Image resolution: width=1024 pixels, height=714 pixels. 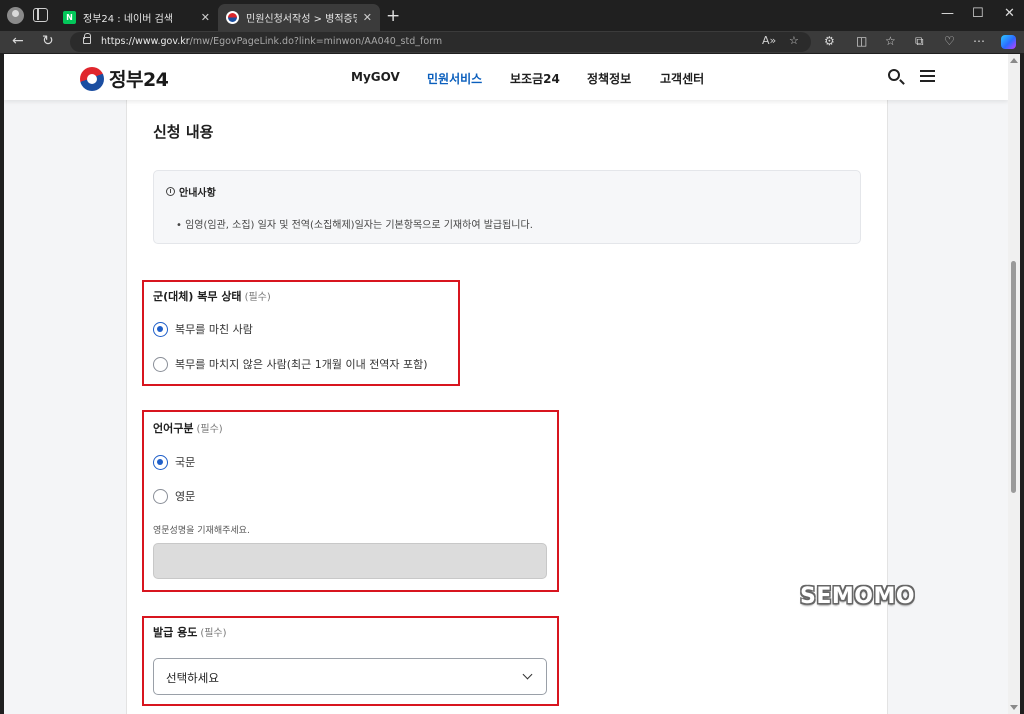 What do you see at coordinates (890, 41) in the screenshot?
I see `favorites-icon: ☆` at bounding box center [890, 41].